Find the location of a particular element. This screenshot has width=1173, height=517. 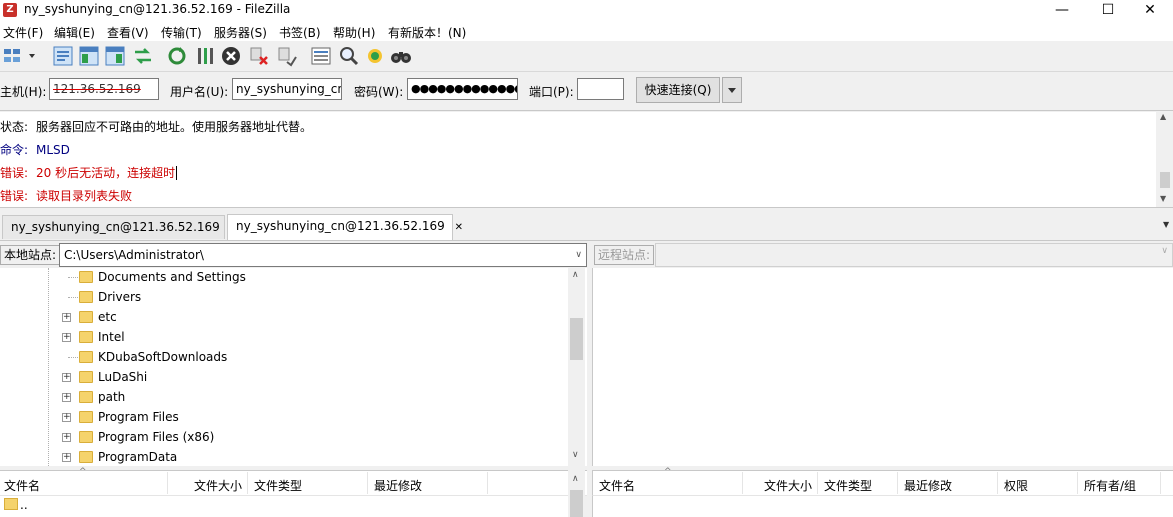

tree-item: + Program Files is located at coordinates (284, 418).